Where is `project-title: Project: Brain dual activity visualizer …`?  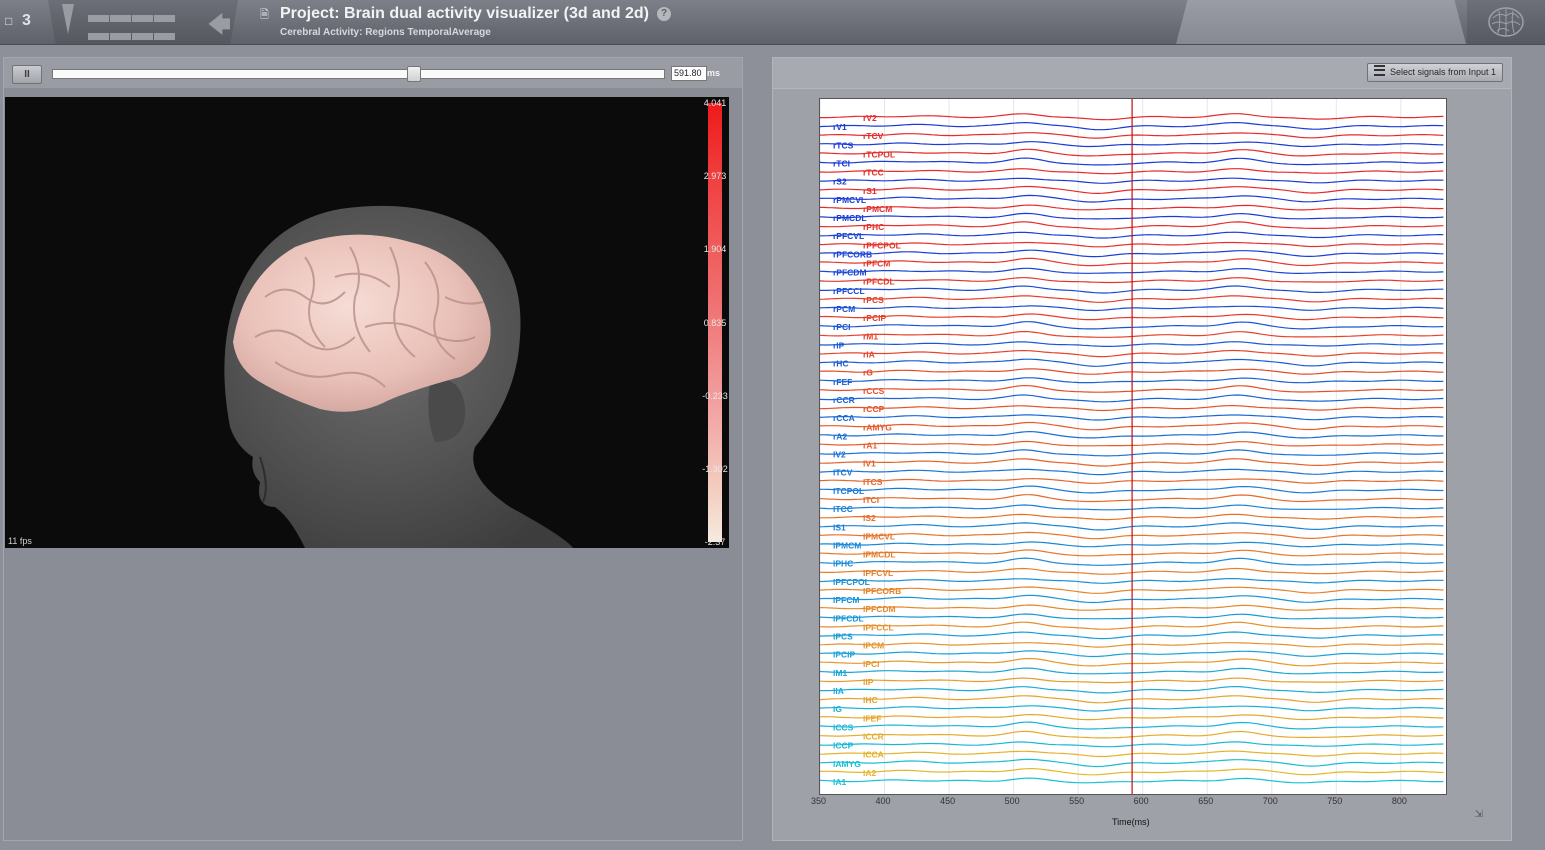 project-title: Project: Brain dual activity visualizer … is located at coordinates (464, 13).